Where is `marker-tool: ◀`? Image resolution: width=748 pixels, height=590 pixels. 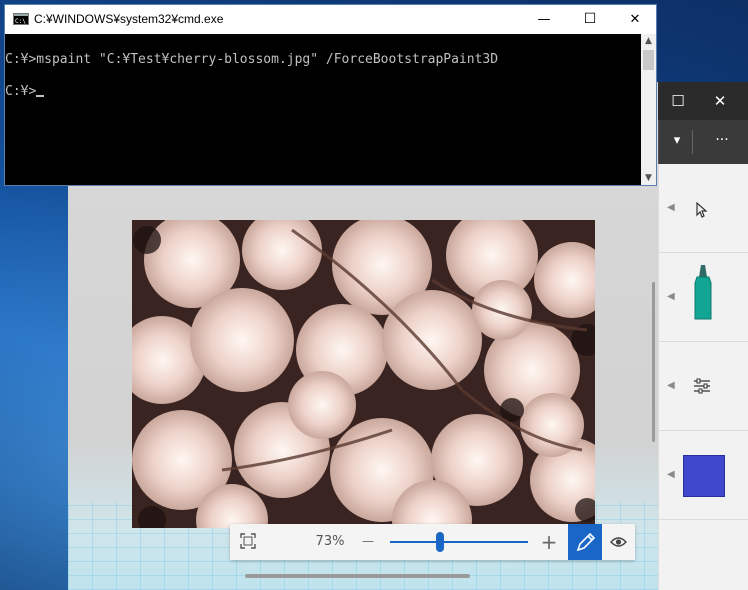
marker-tool: ◀ is located at coordinates (703, 297).